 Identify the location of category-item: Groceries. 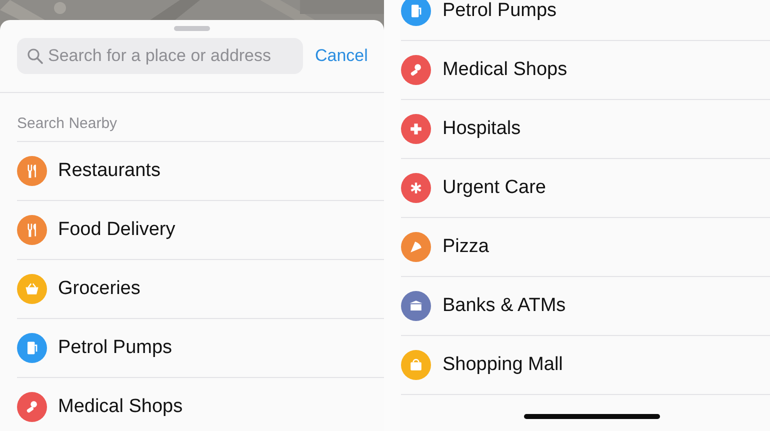
(200, 289).